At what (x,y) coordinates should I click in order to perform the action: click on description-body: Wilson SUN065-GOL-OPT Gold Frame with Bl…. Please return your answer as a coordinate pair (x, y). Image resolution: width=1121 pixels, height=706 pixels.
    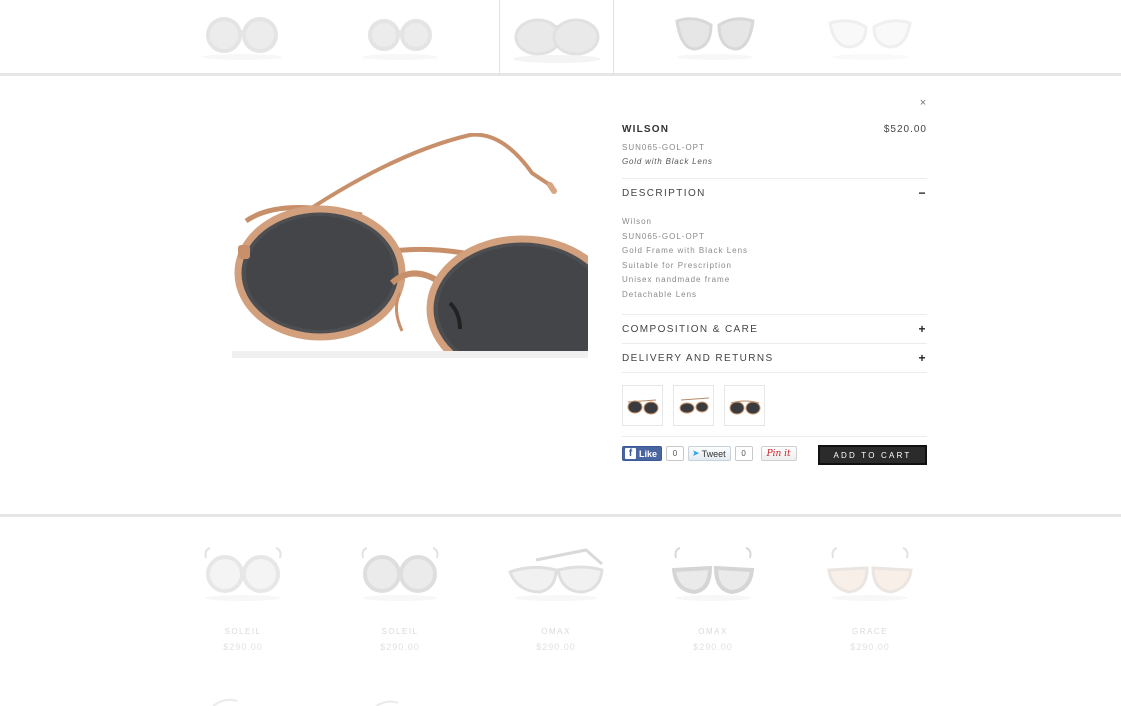
    Looking at the image, I should click on (774, 260).